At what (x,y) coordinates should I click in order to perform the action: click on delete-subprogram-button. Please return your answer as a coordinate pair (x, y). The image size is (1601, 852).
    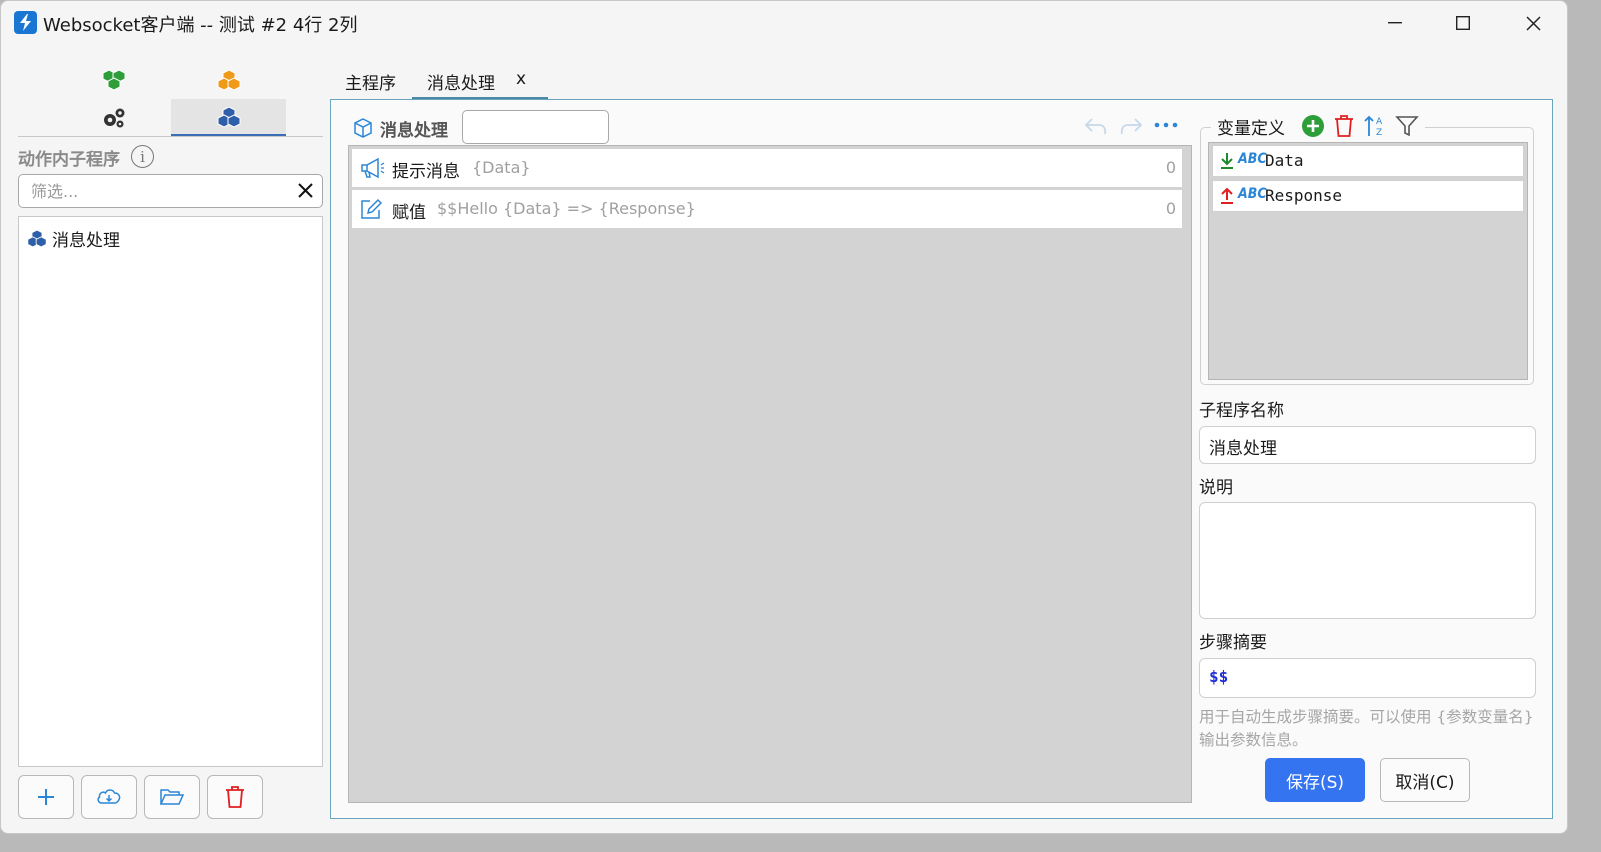
    Looking at the image, I should click on (235, 797).